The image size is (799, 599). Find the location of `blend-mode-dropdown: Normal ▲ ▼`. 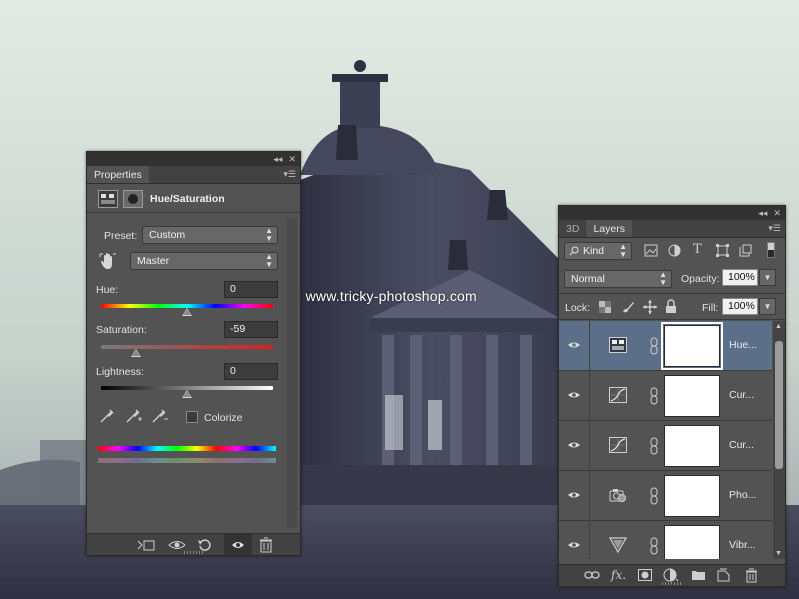

blend-mode-dropdown: Normal ▲ ▼ is located at coordinates (618, 279).